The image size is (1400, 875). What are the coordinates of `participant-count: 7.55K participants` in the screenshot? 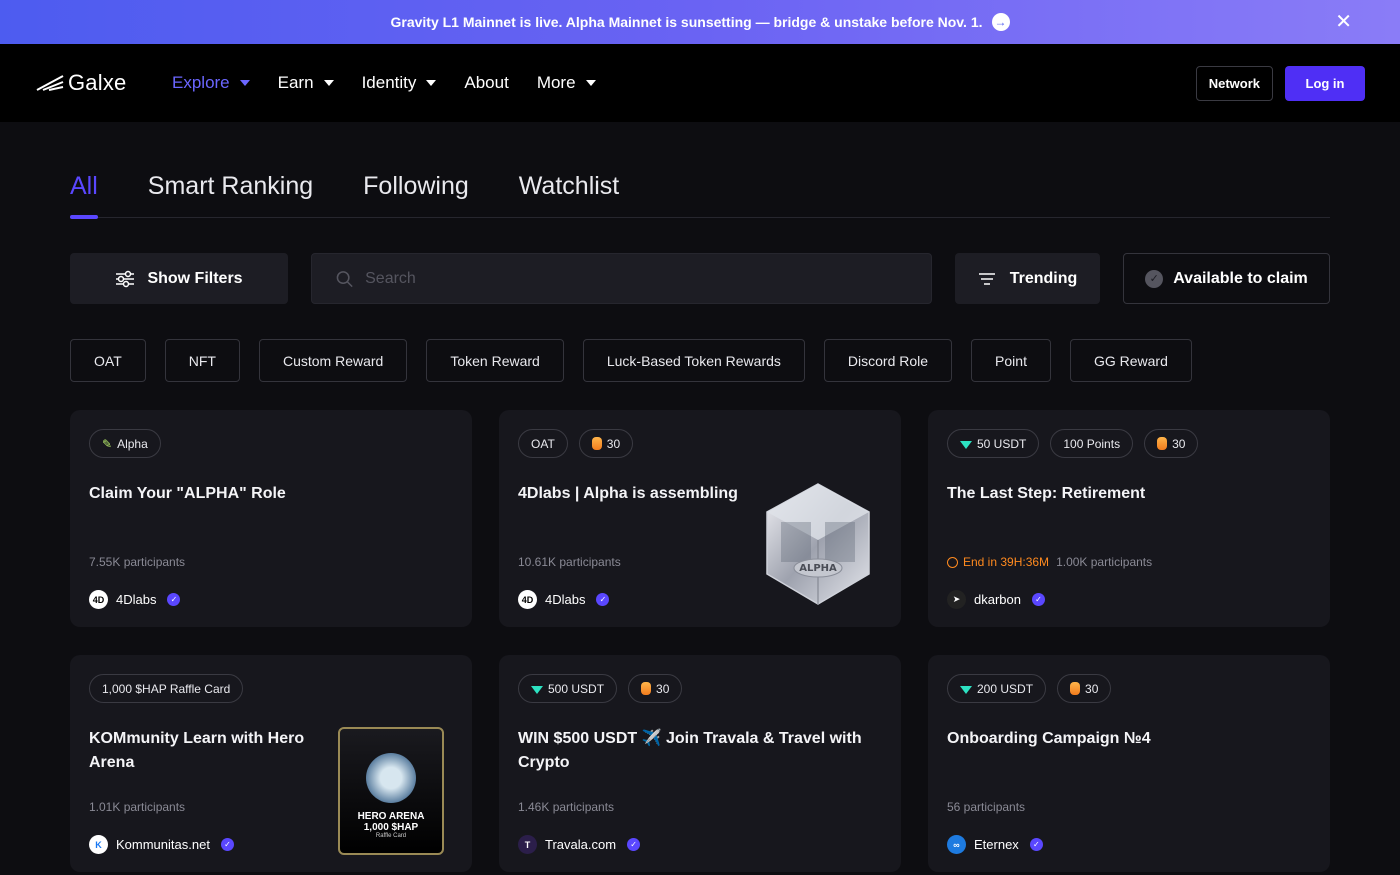 It's located at (137, 562).